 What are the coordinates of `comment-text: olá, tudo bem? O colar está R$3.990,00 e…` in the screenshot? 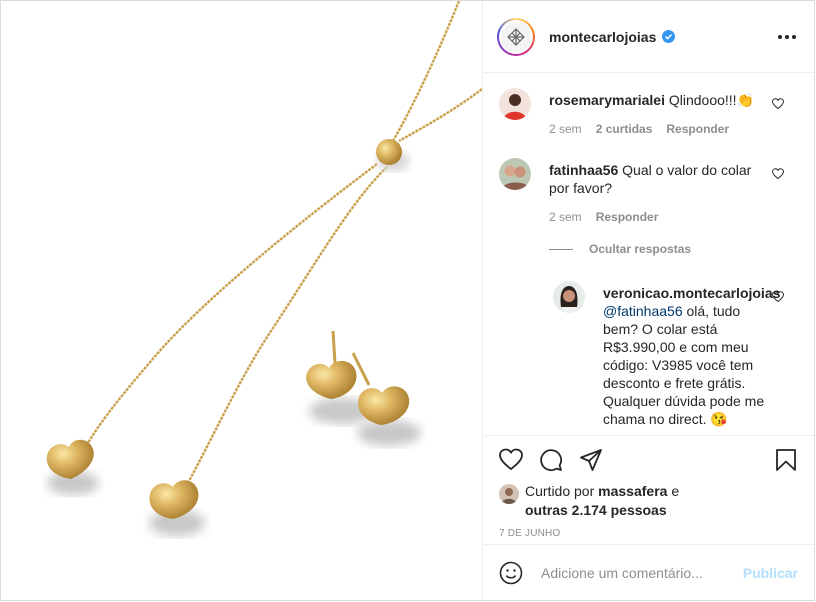 It's located at (684, 365).